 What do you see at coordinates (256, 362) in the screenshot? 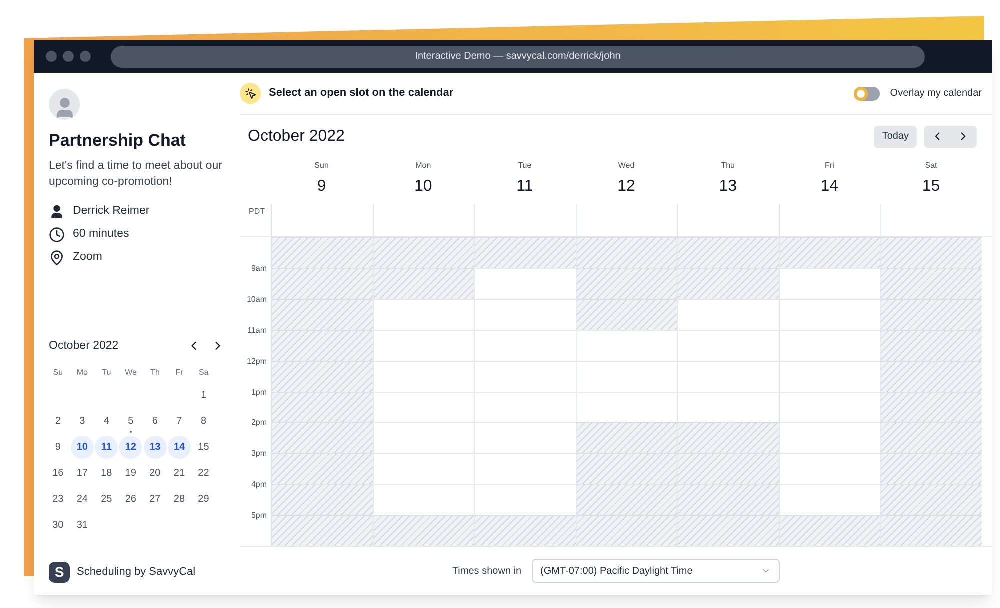
I see `time-label: 12pm` at bounding box center [256, 362].